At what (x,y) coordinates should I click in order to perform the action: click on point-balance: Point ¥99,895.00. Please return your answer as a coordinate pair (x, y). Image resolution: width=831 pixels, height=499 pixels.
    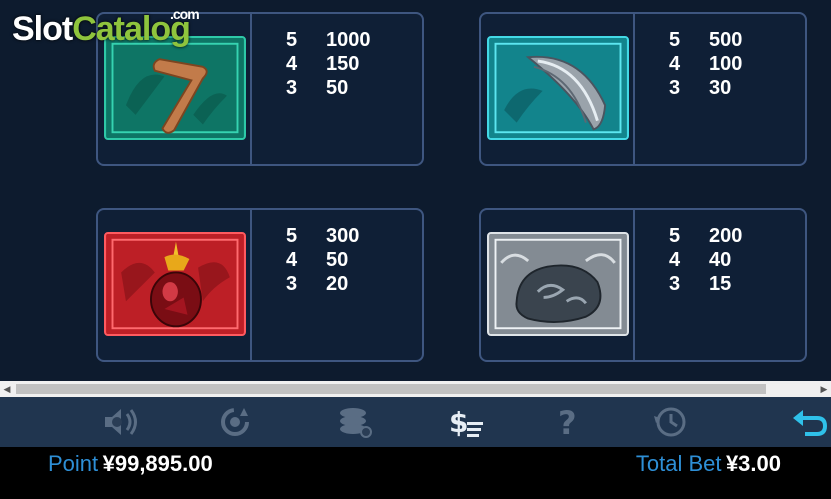
    Looking at the image, I should click on (130, 464).